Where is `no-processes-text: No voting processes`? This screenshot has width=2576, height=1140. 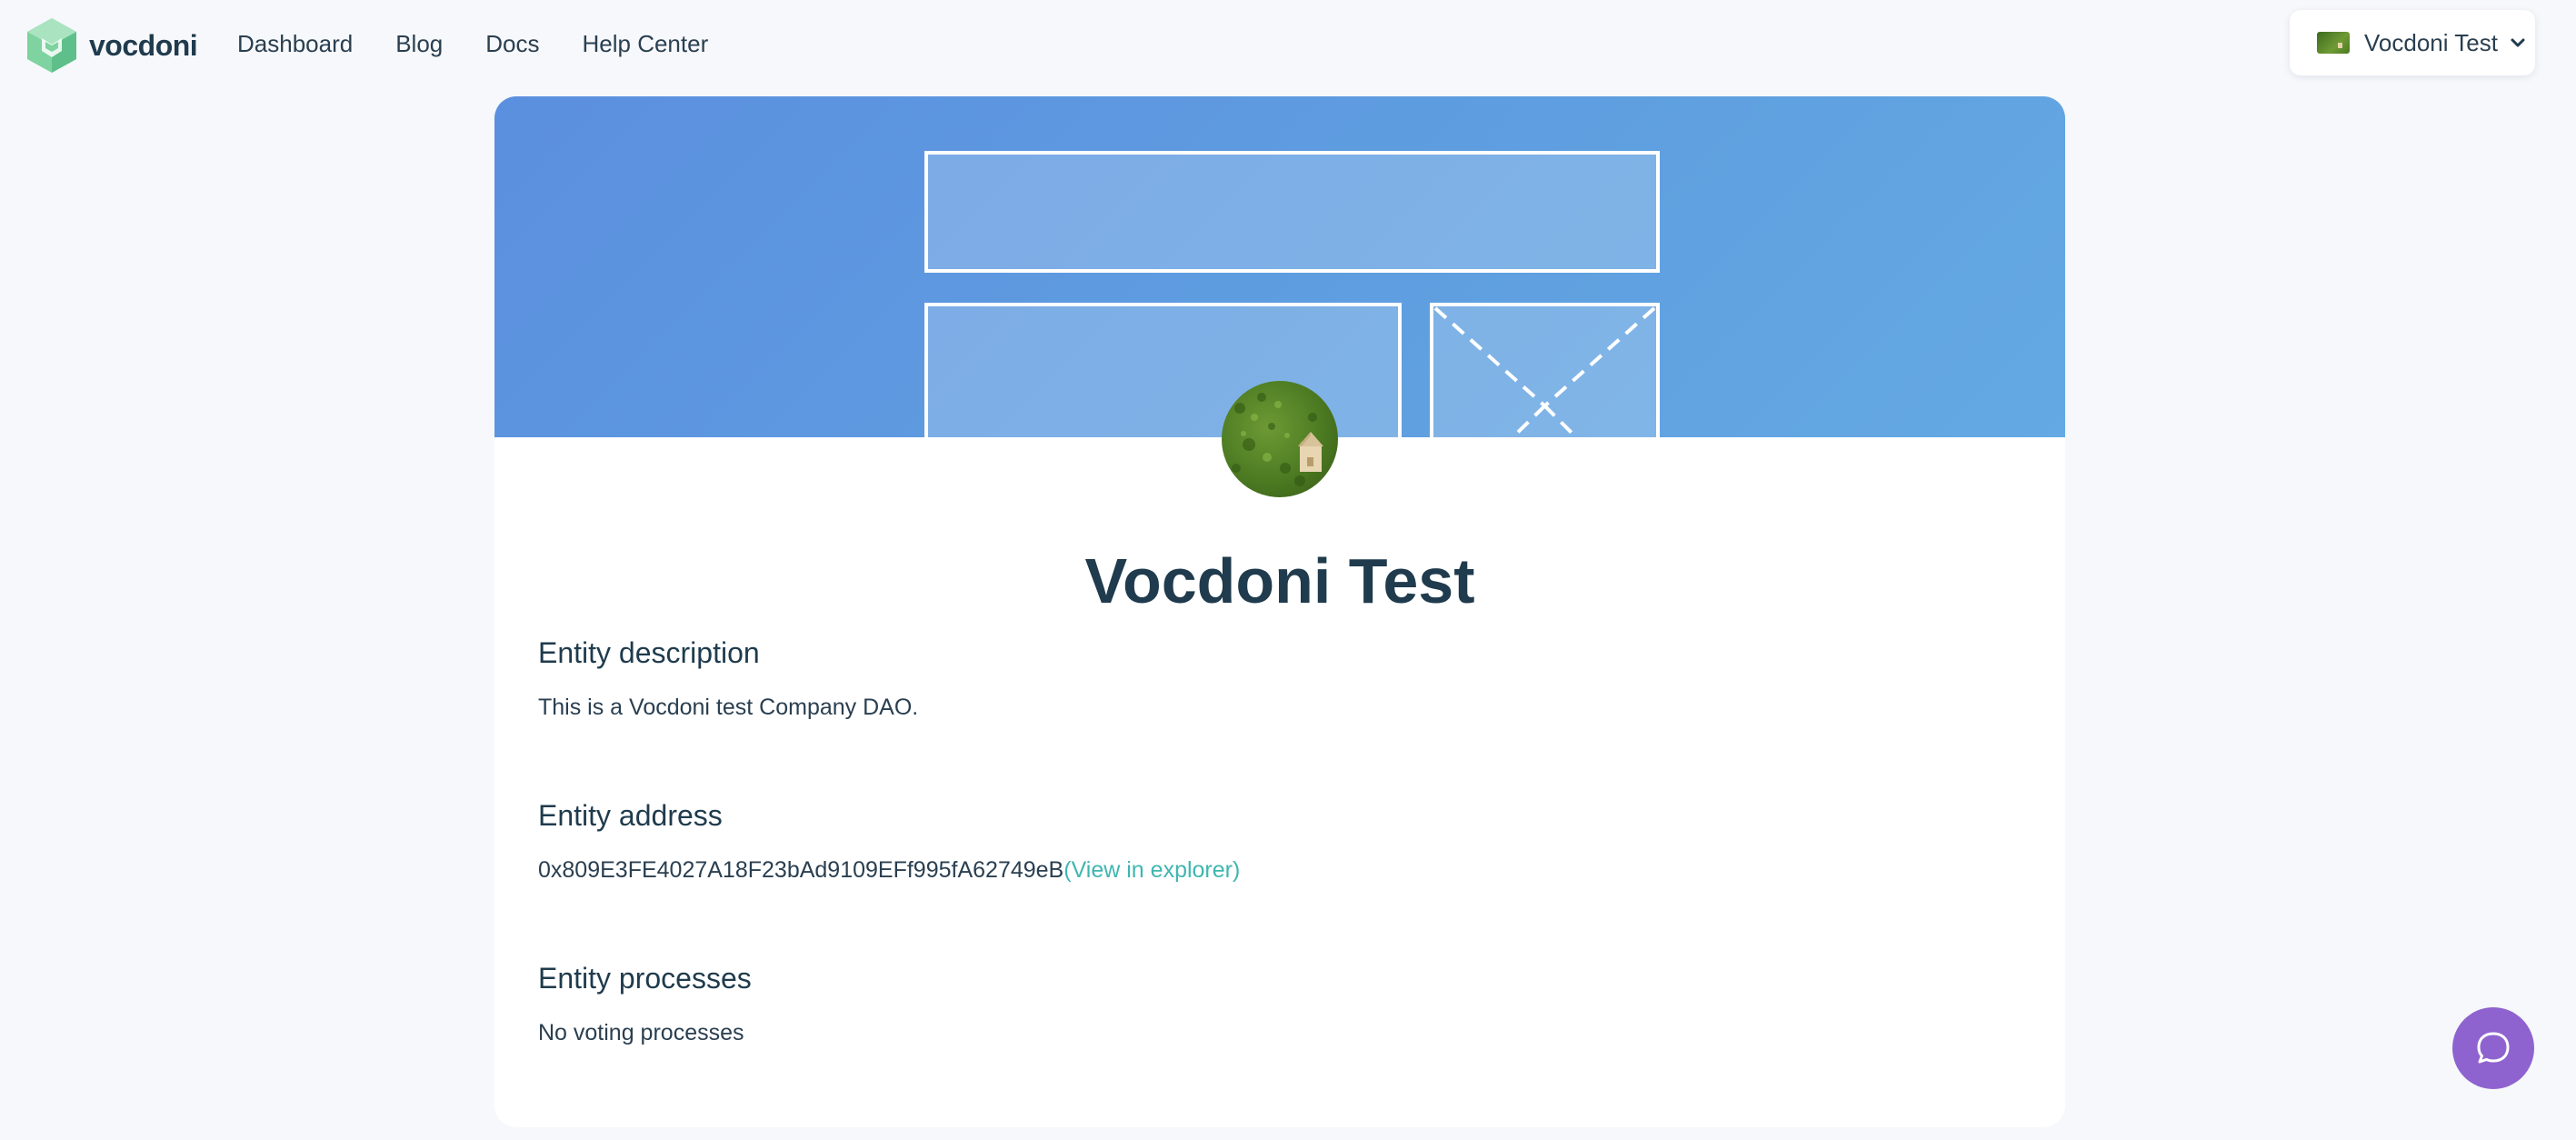
no-processes-text: No voting processes is located at coordinates (641, 1032).